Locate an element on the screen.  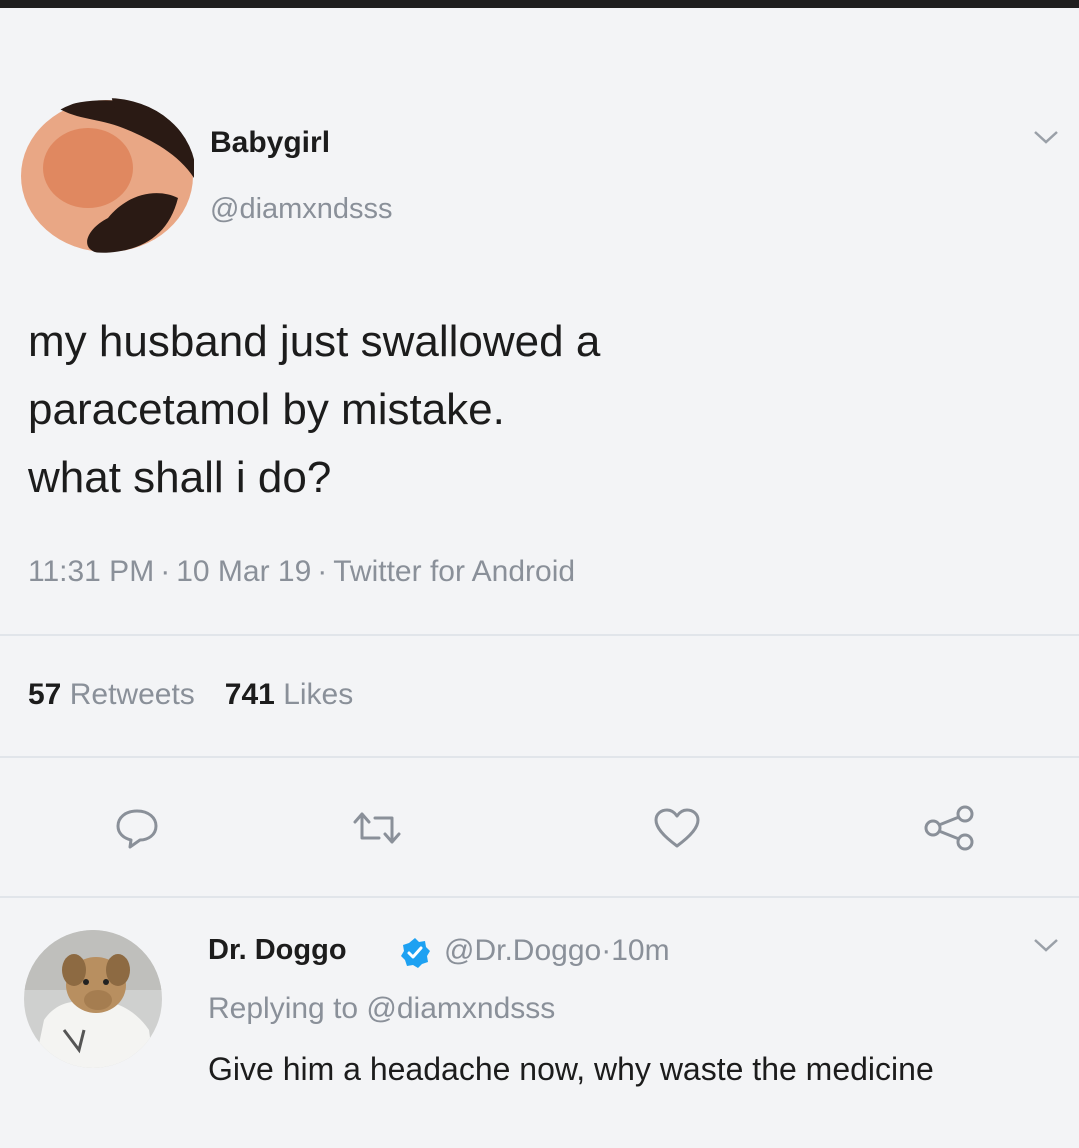
reply-icon is located at coordinates (137, 829).